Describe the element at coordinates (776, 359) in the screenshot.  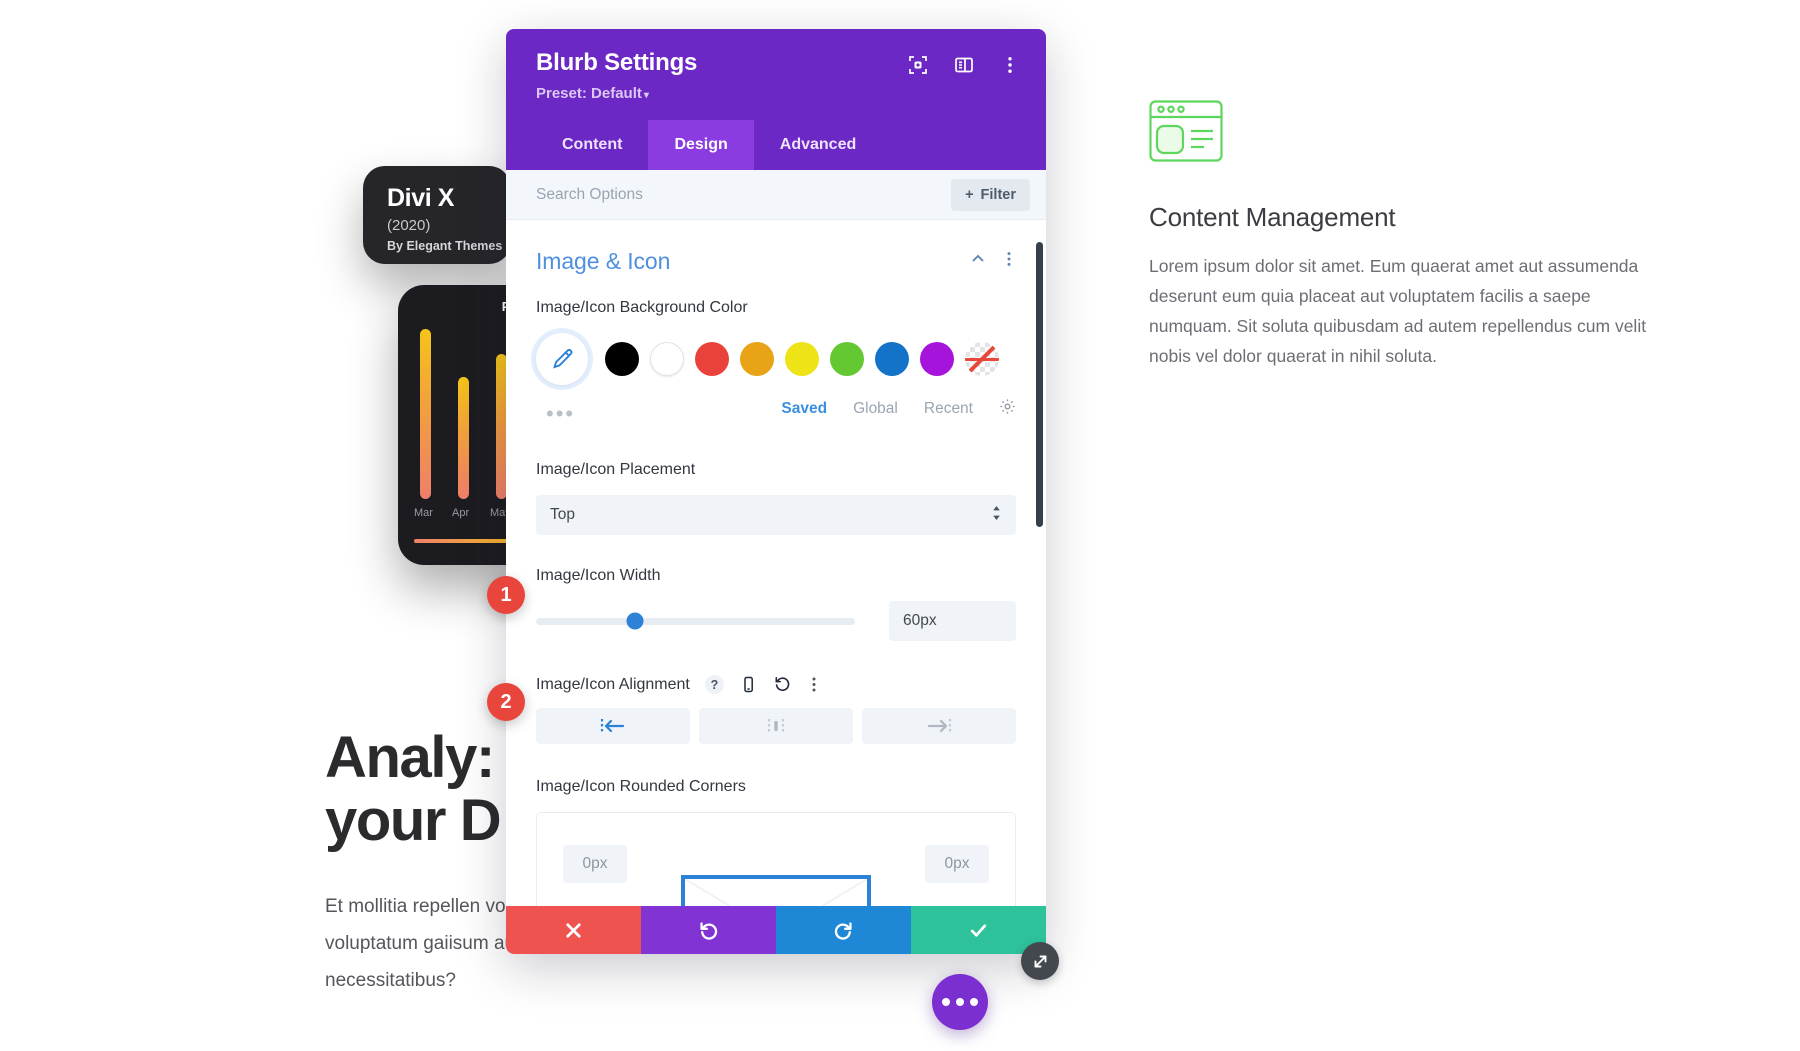
I see `color-swatch-row` at that location.